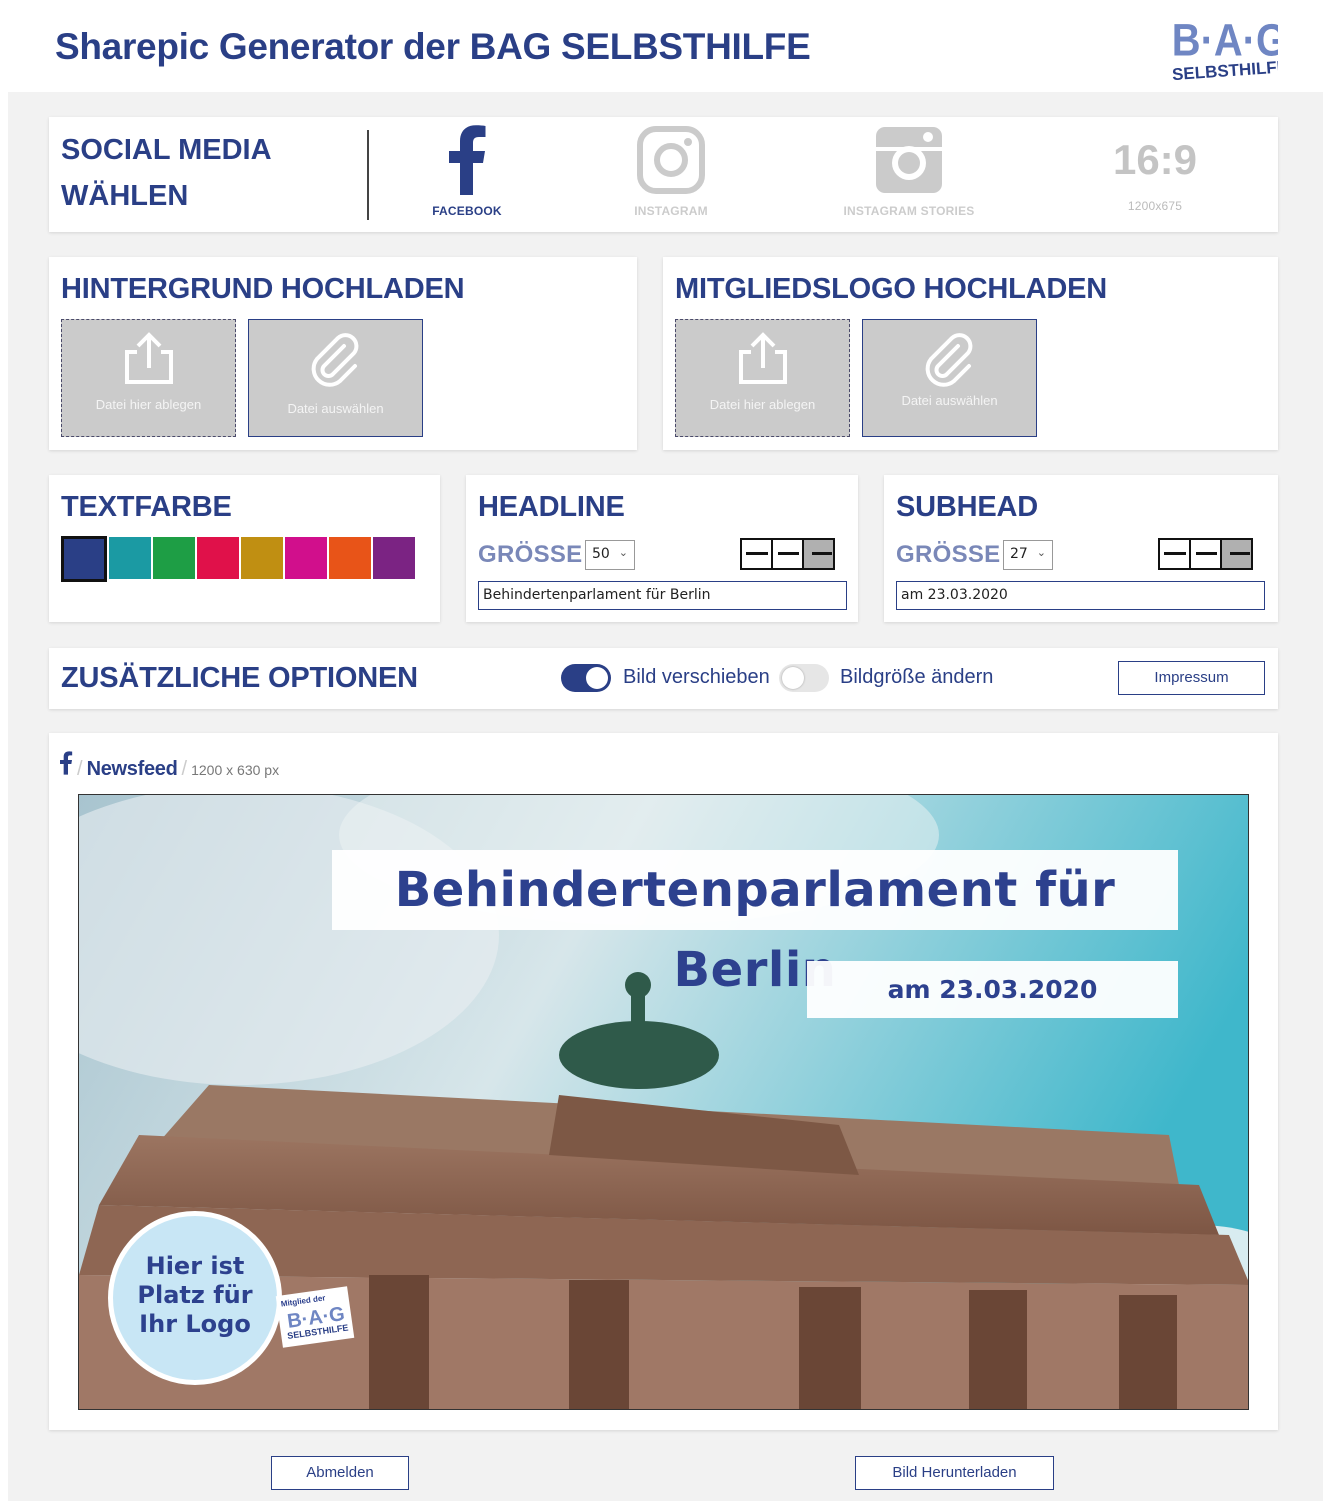 The width and height of the screenshot is (1323, 1501). What do you see at coordinates (1019, 554) in the screenshot?
I see `subhead-size-value: 27` at bounding box center [1019, 554].